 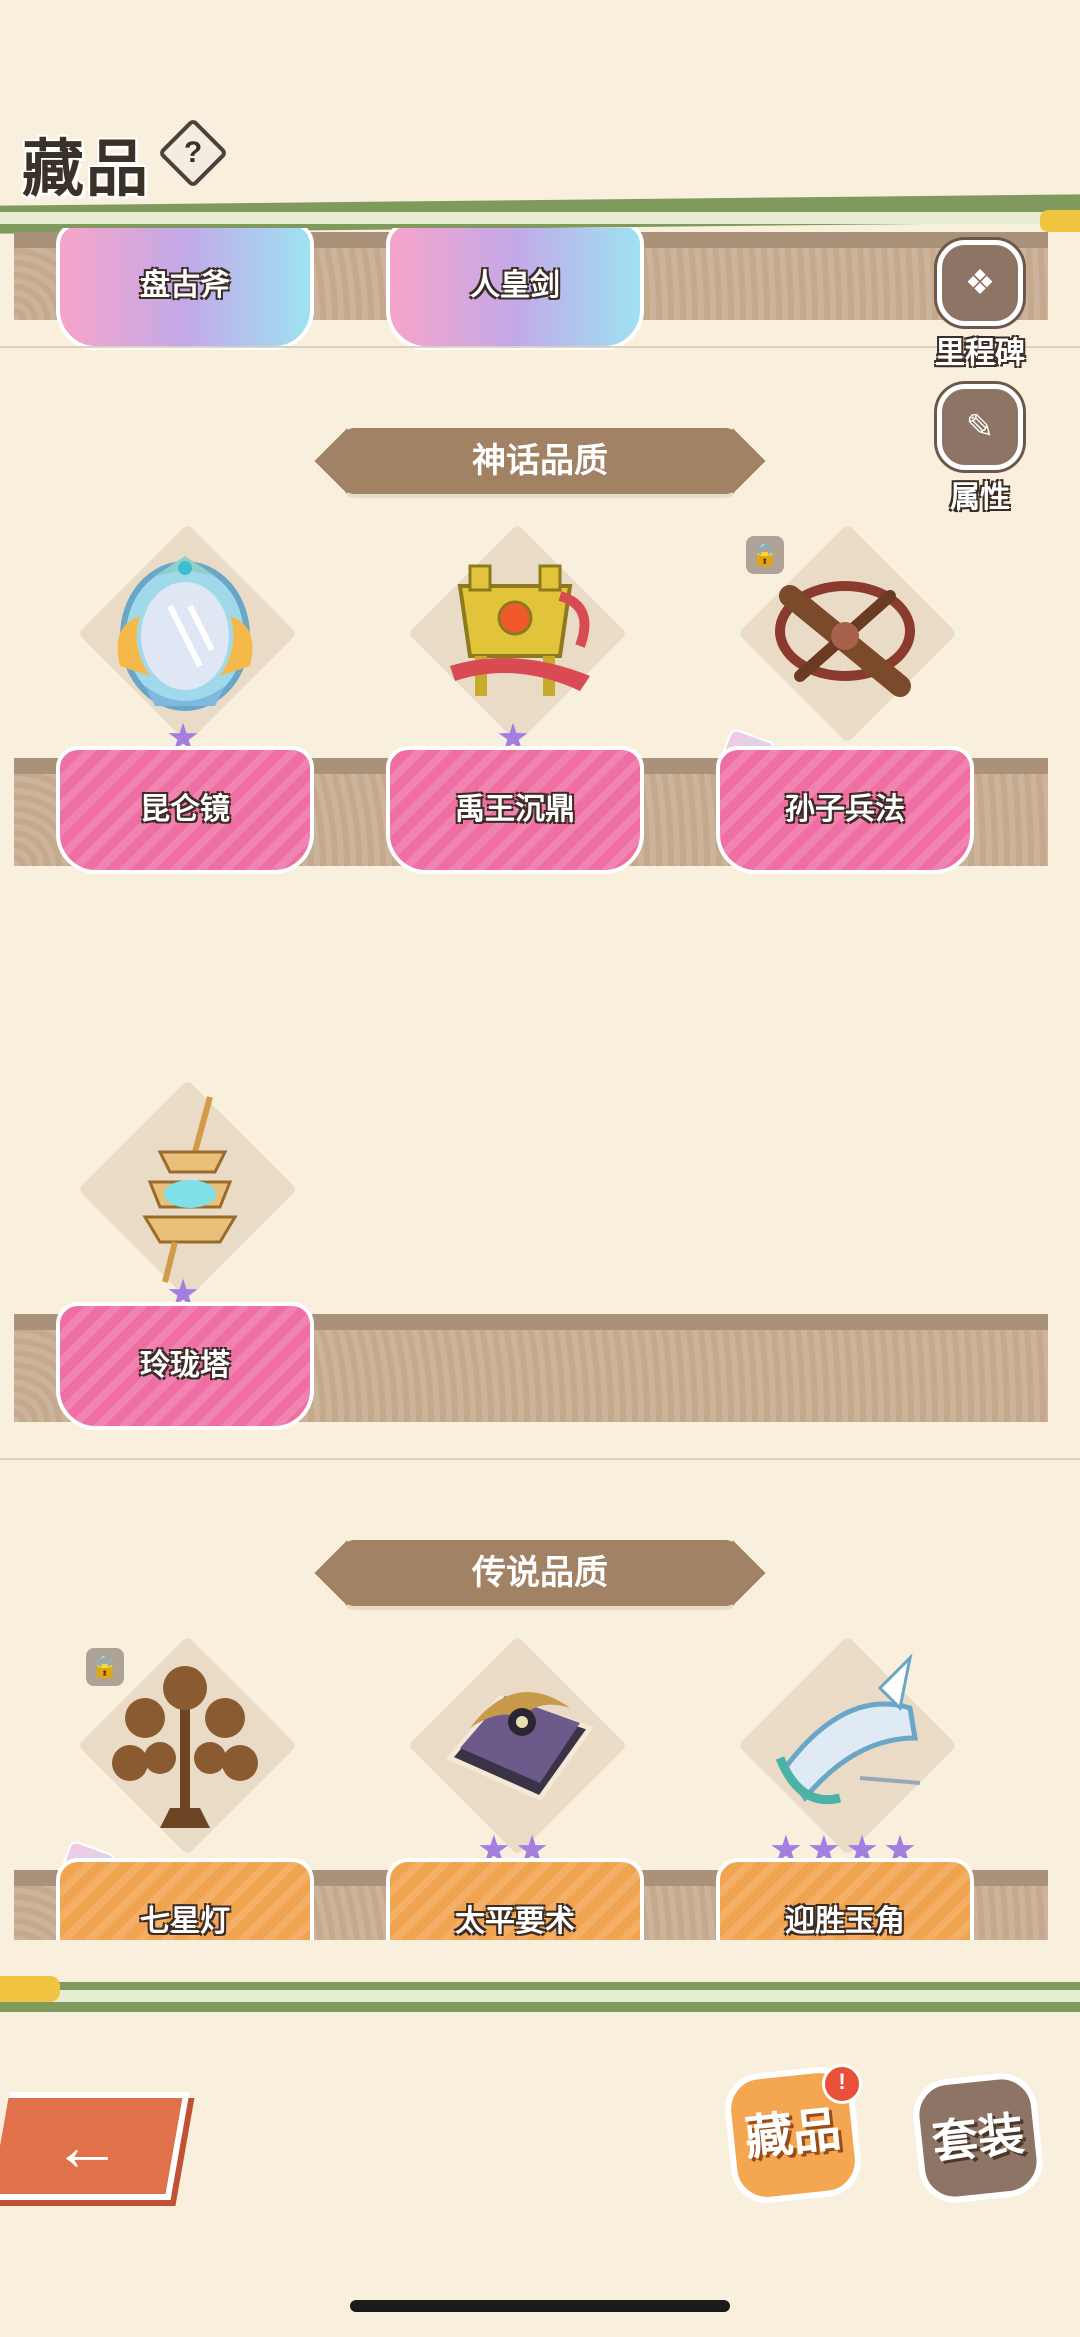 I want to click on item-linglong-pagoda: ★ 玲珑塔, so click(x=185, y=1270).